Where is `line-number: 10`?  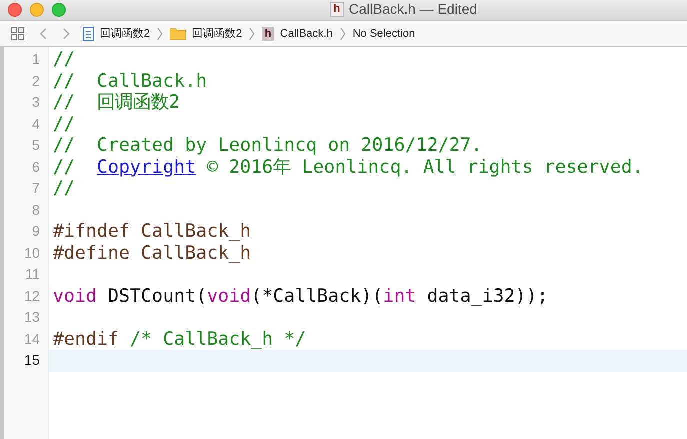 line-number: 10 is located at coordinates (32, 253).